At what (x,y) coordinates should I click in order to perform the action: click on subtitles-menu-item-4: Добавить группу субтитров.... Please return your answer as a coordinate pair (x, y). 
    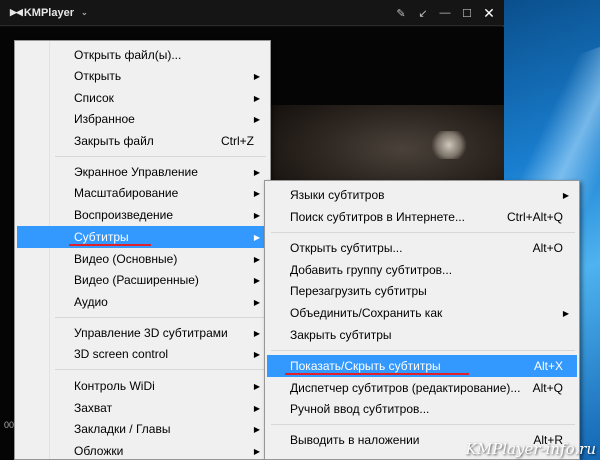
    Looking at the image, I should click on (422, 270).